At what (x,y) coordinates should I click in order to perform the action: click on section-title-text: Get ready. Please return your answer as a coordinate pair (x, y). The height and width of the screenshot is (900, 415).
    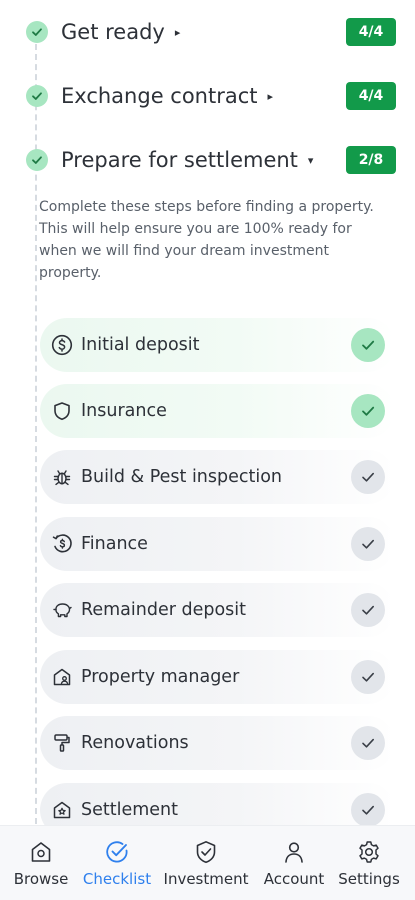
    Looking at the image, I should click on (113, 32).